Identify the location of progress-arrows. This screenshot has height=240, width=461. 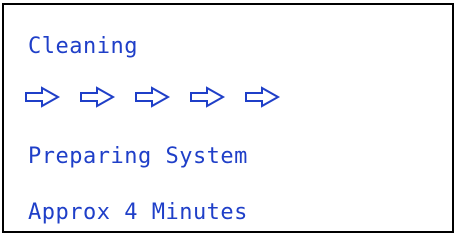
(152, 97).